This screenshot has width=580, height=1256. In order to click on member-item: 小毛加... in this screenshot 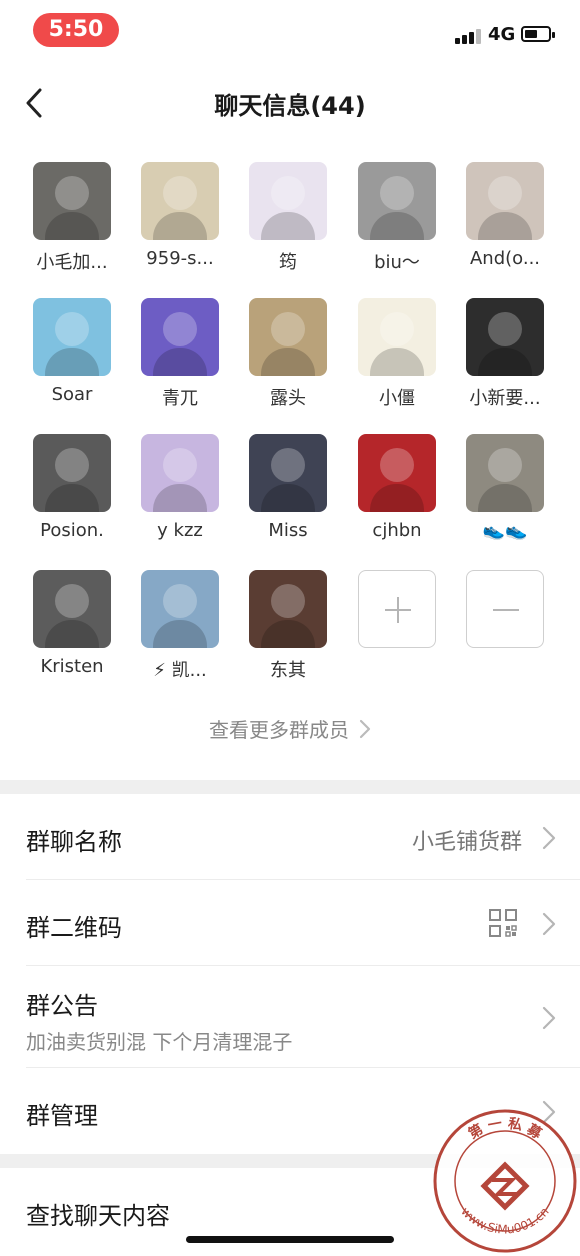, I will do `click(72, 218)`.